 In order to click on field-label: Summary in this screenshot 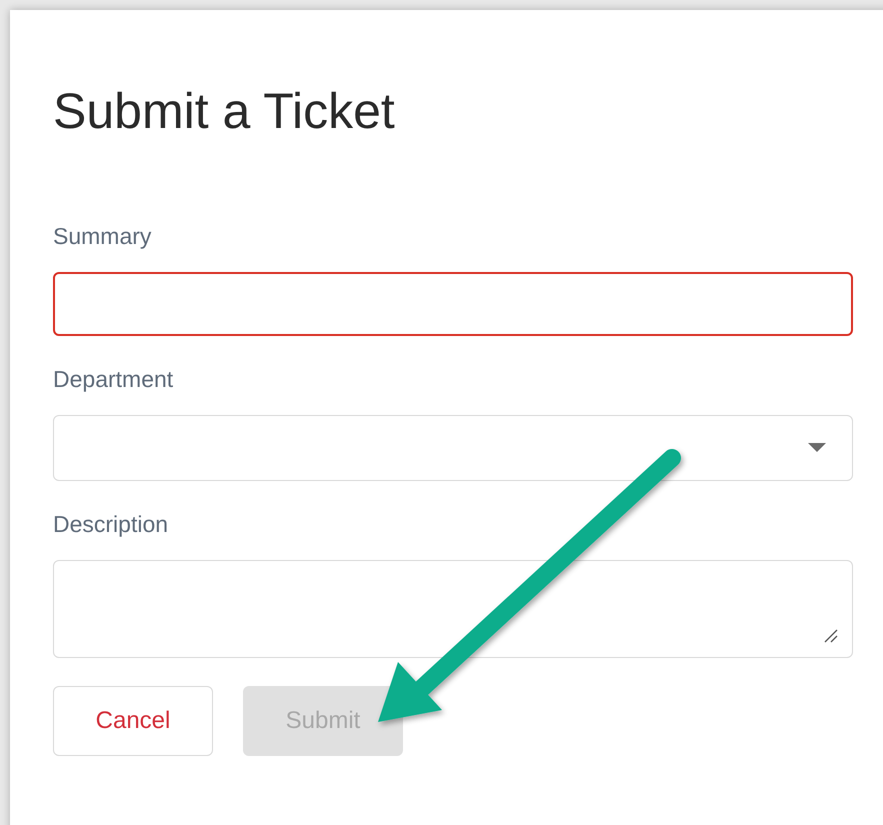, I will do `click(102, 236)`.